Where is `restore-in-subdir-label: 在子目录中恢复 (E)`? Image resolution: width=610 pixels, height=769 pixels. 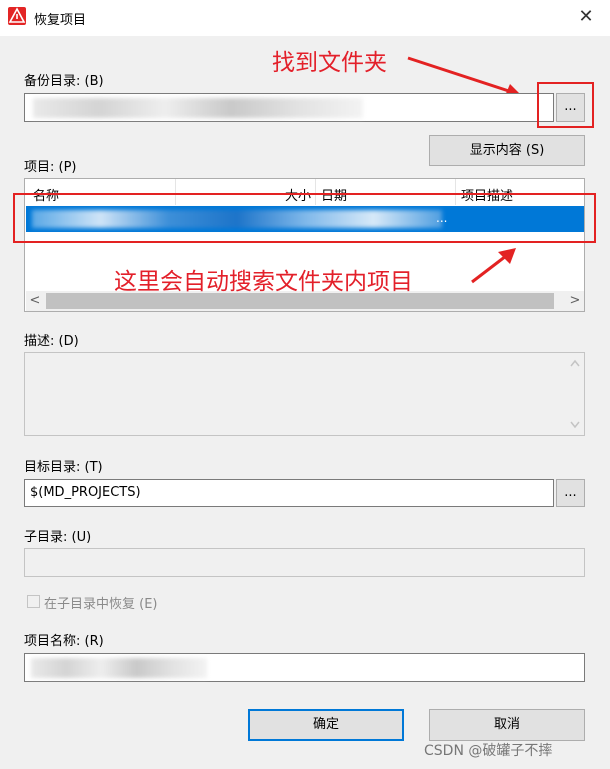
restore-in-subdir-label: 在子目录中恢复 (E) is located at coordinates (101, 604).